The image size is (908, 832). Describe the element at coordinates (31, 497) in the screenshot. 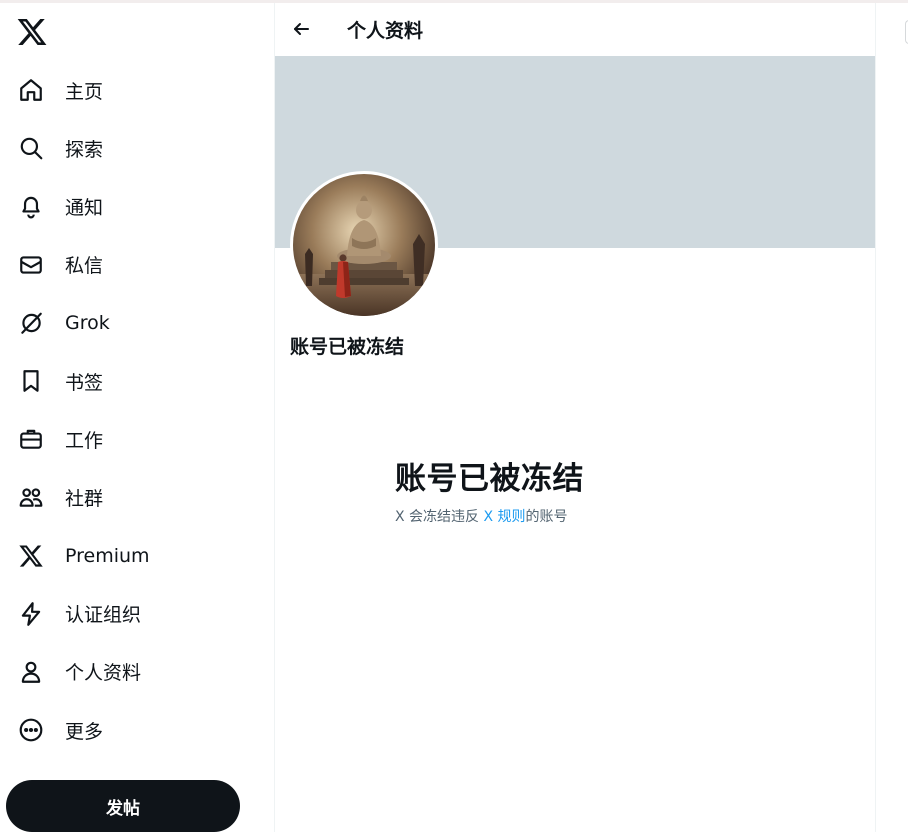

I see `people-icon` at that location.